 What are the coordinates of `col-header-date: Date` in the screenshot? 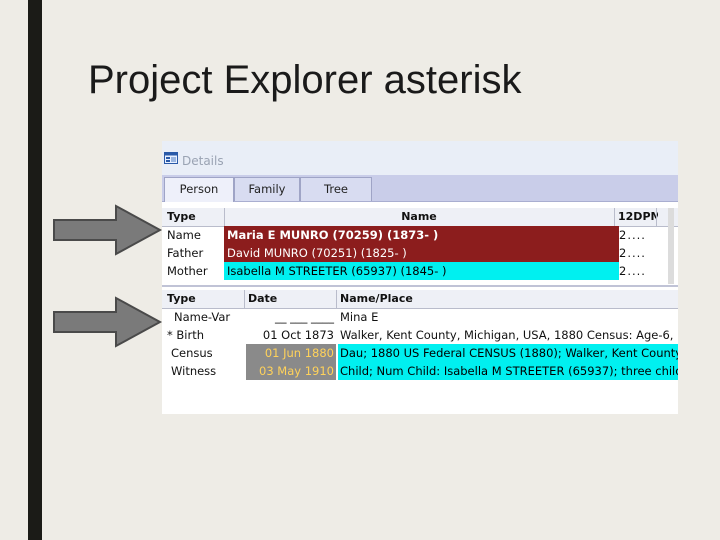 It's located at (291, 299).